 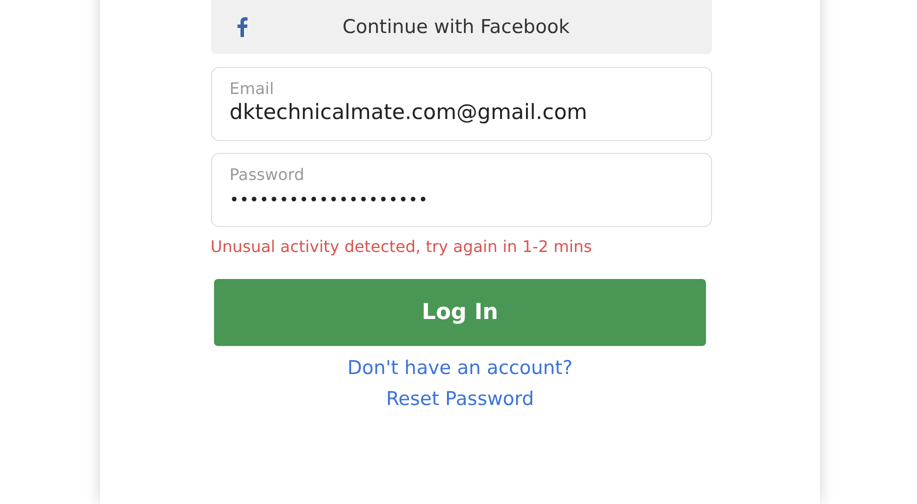 I want to click on facebook-icon, so click(x=242, y=27).